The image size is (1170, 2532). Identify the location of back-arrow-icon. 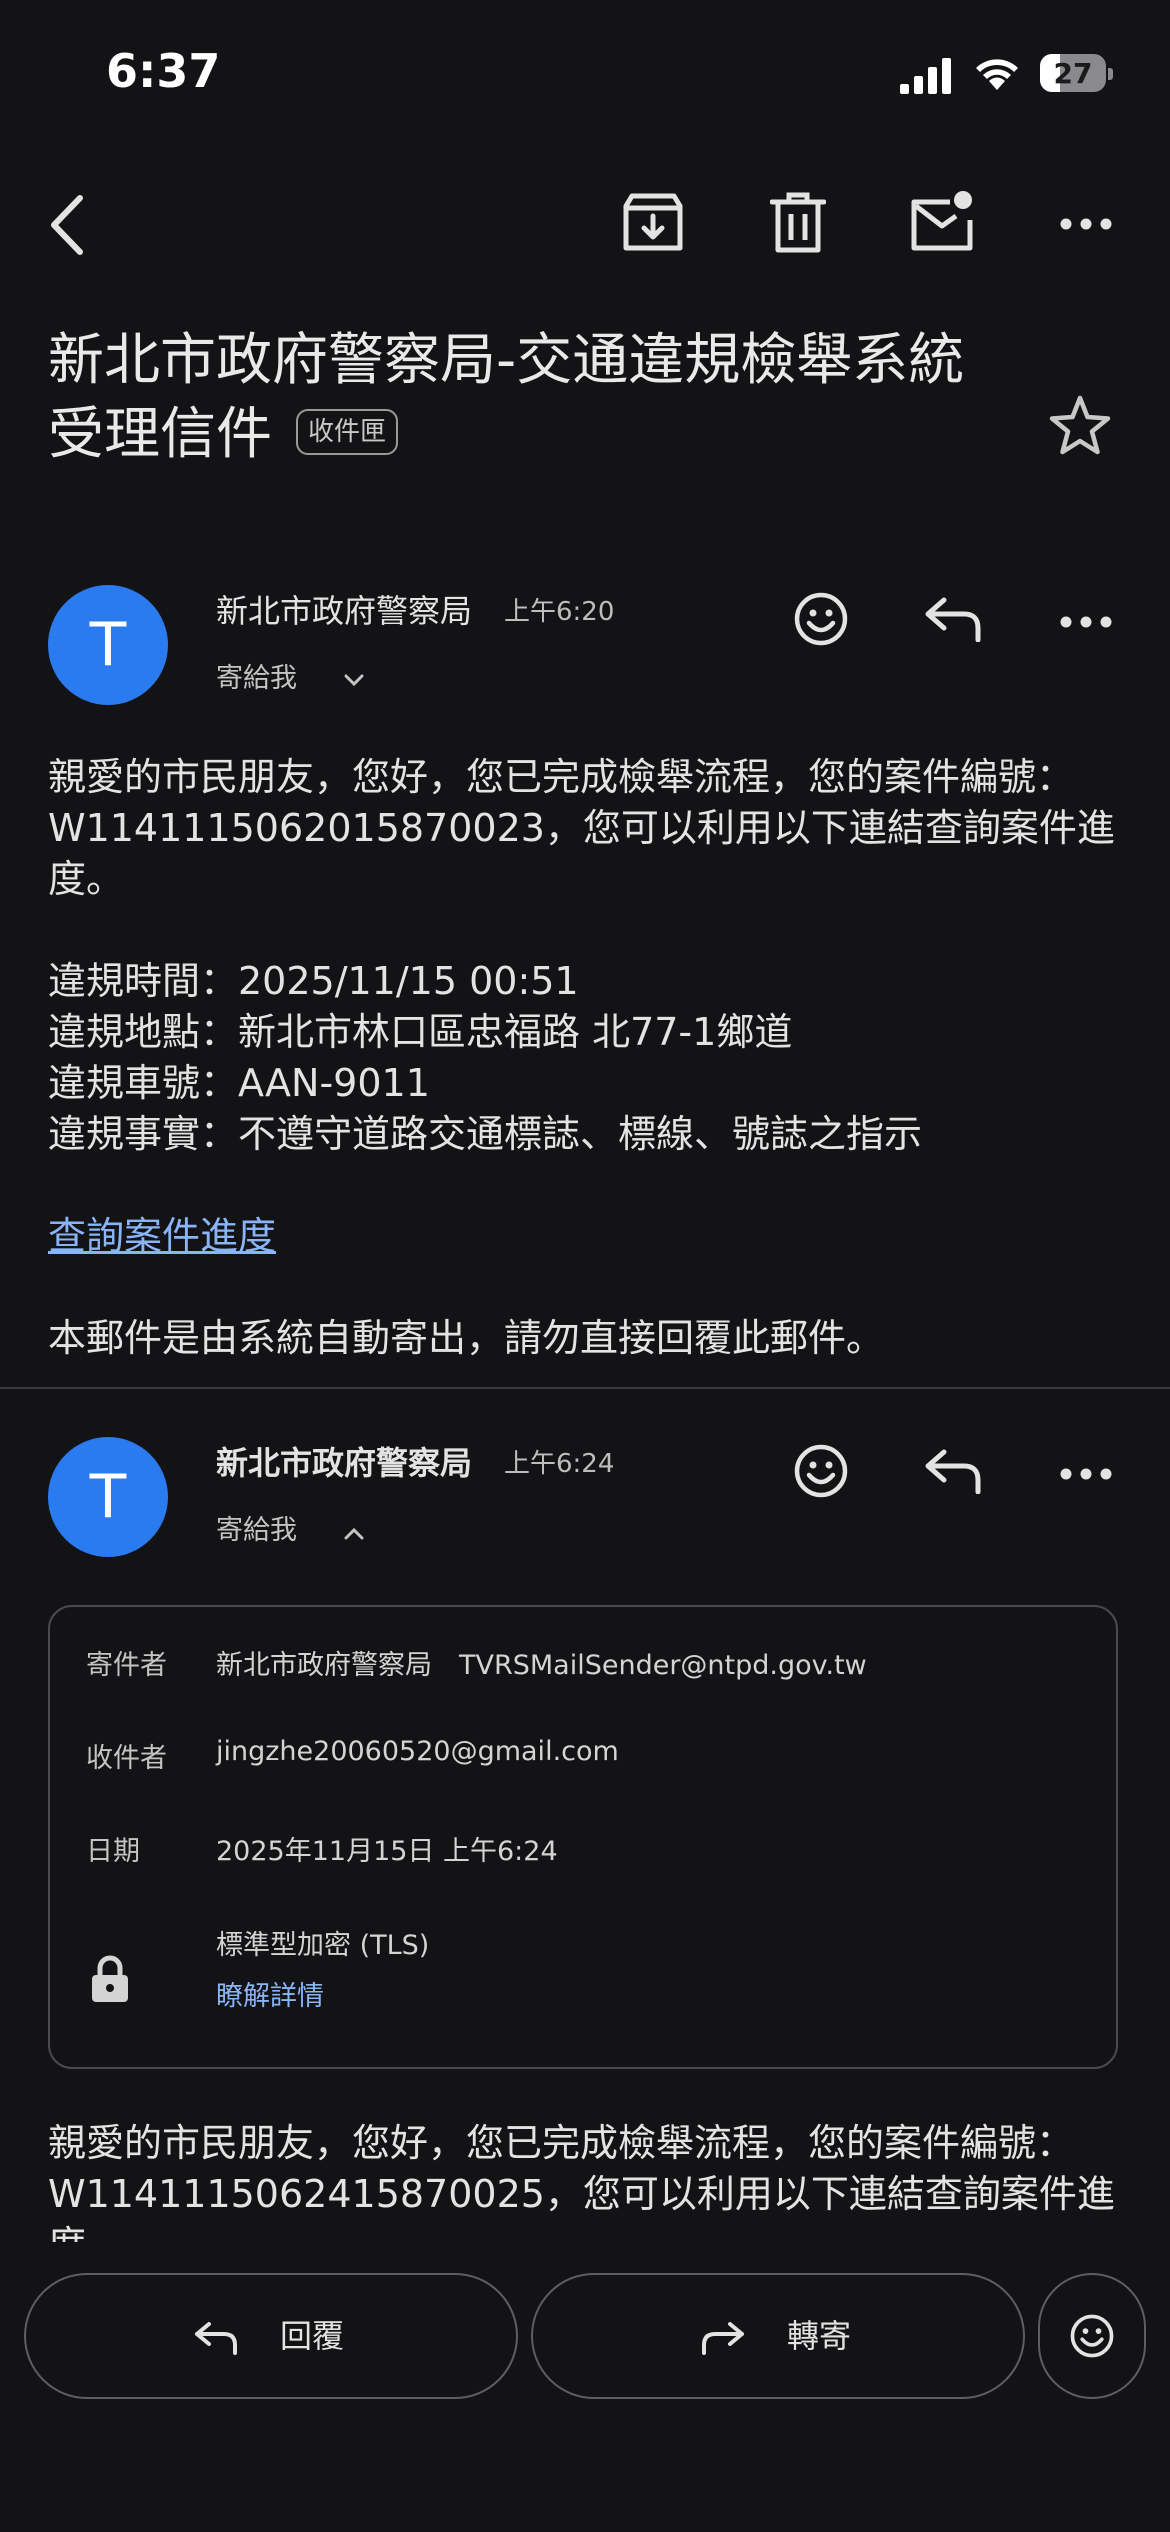
(67, 225).